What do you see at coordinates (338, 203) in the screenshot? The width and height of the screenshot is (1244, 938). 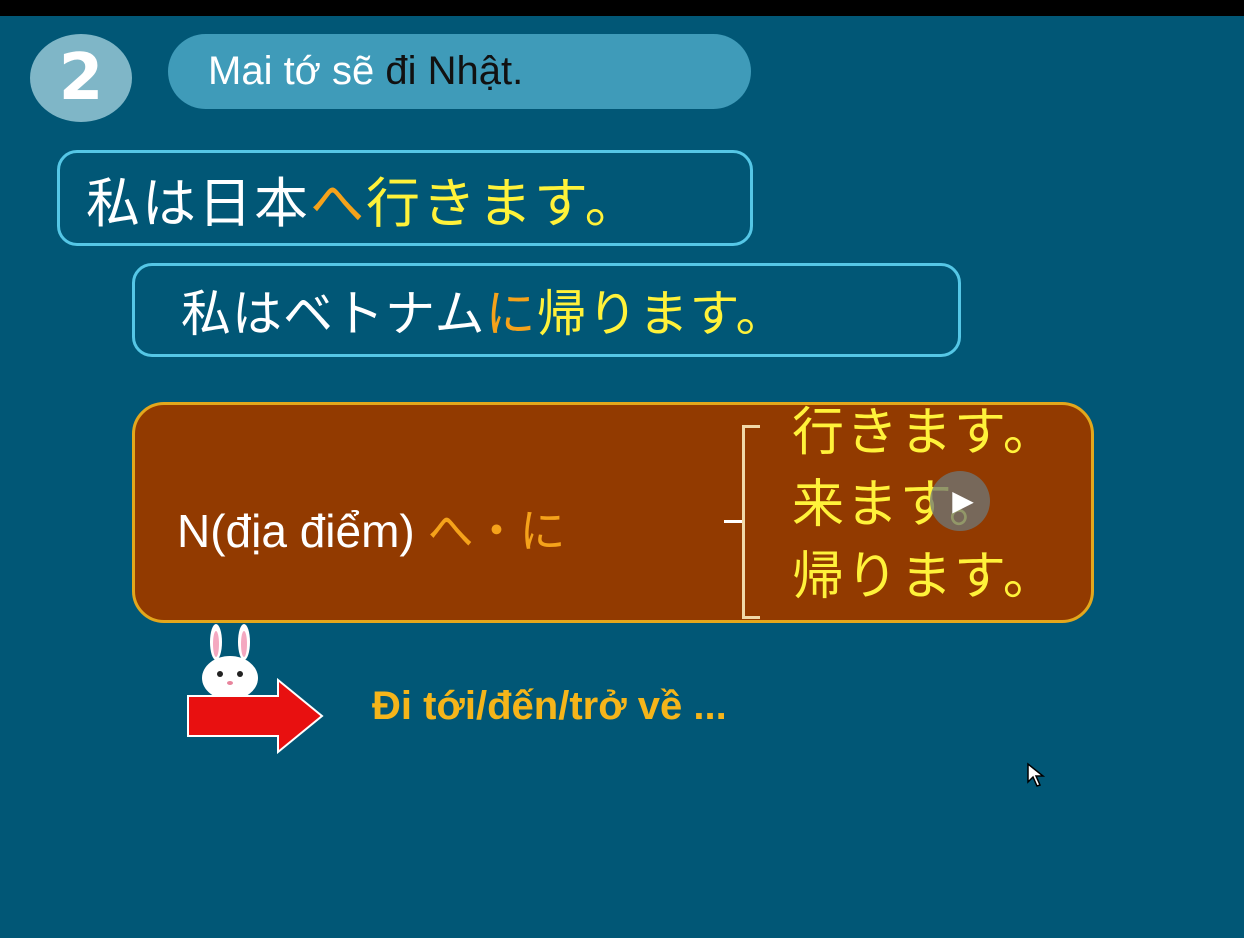 I see `example-particle: へ` at bounding box center [338, 203].